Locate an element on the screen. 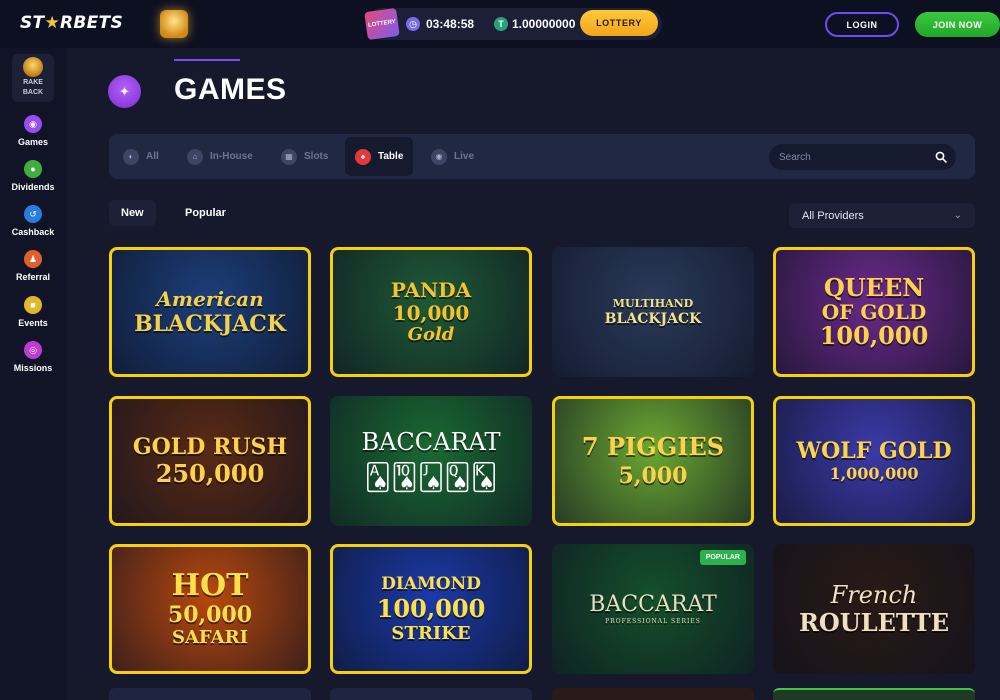 This screenshot has width=1000, height=700. search-input is located at coordinates (862, 157).